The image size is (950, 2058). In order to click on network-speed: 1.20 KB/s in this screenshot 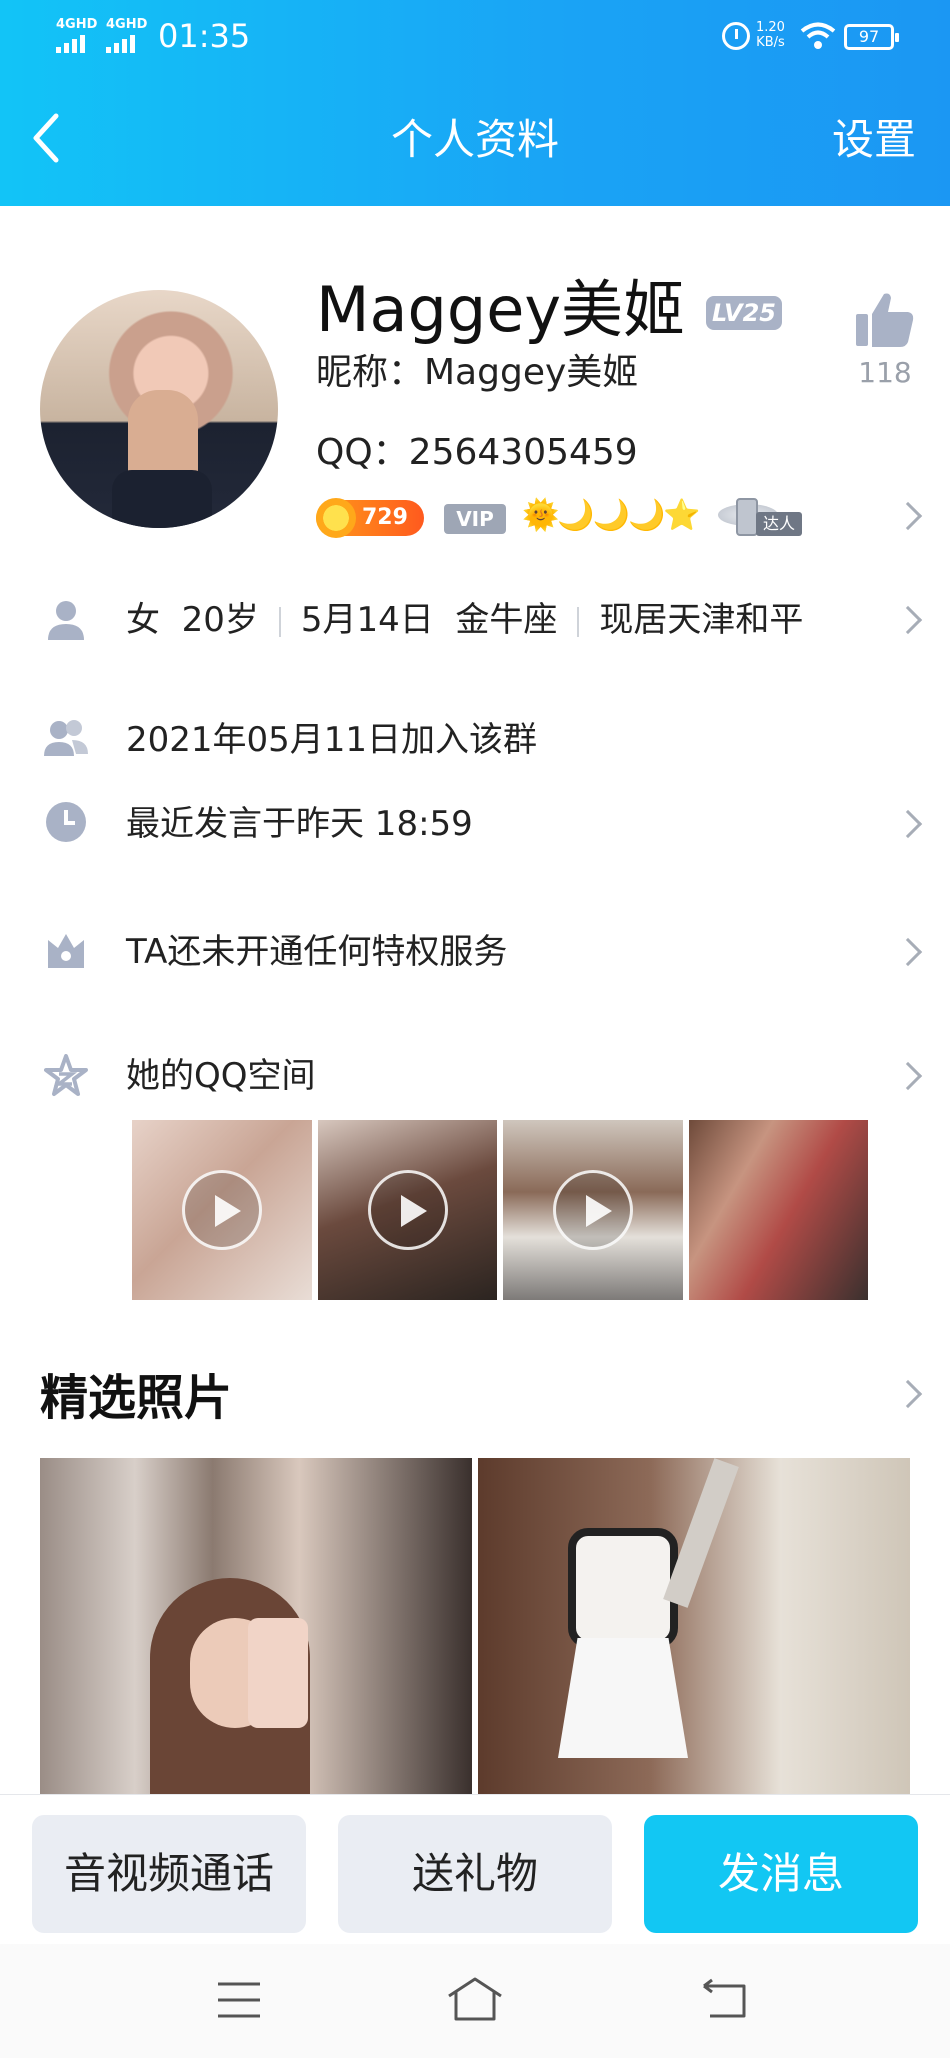, I will do `click(770, 35)`.